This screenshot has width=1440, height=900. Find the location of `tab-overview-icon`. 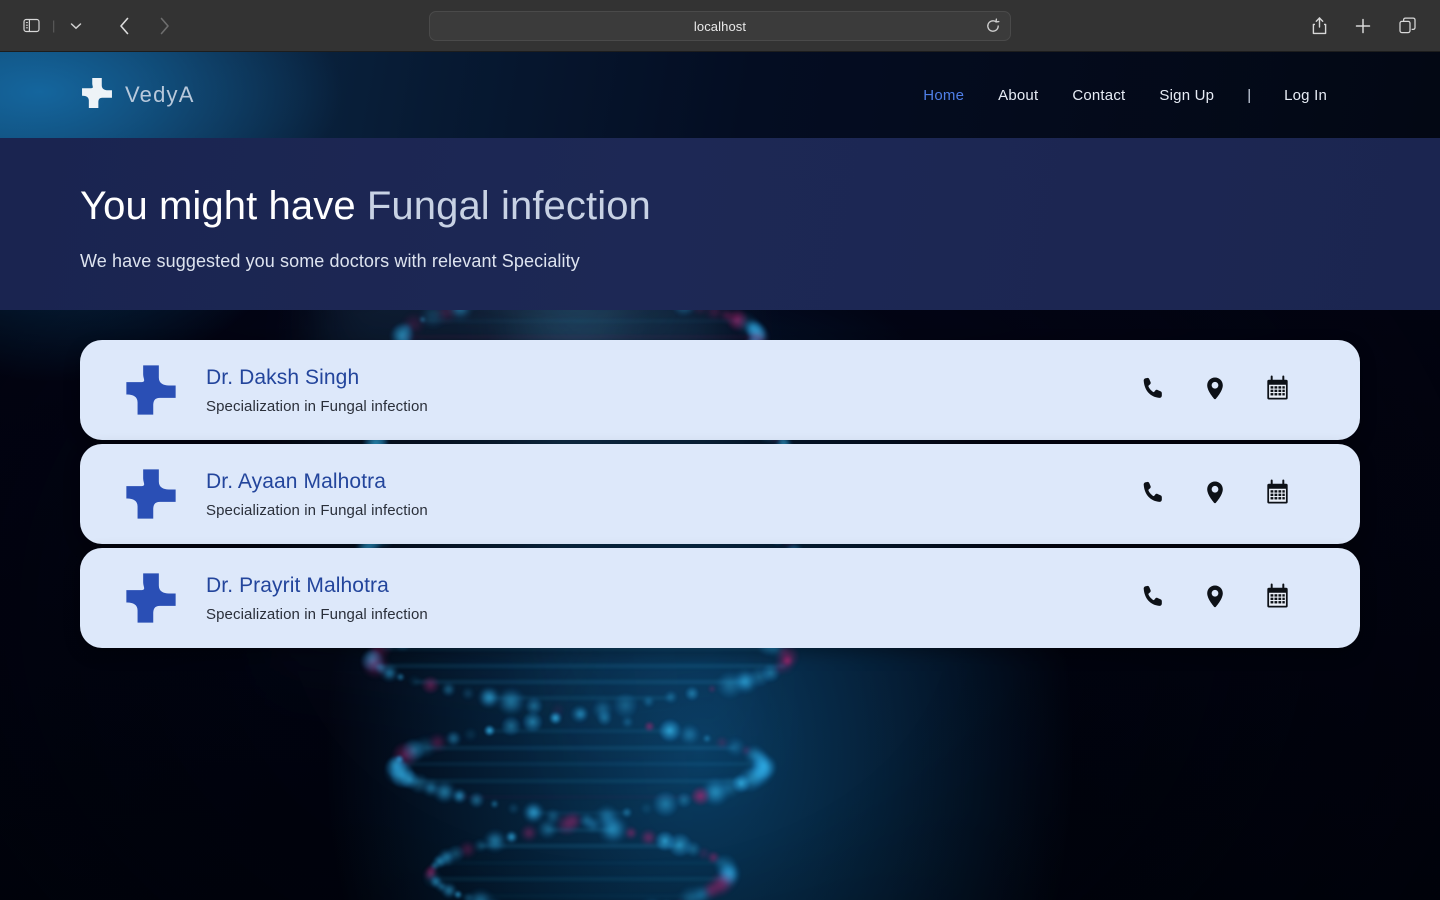

tab-overview-icon is located at coordinates (1407, 26).